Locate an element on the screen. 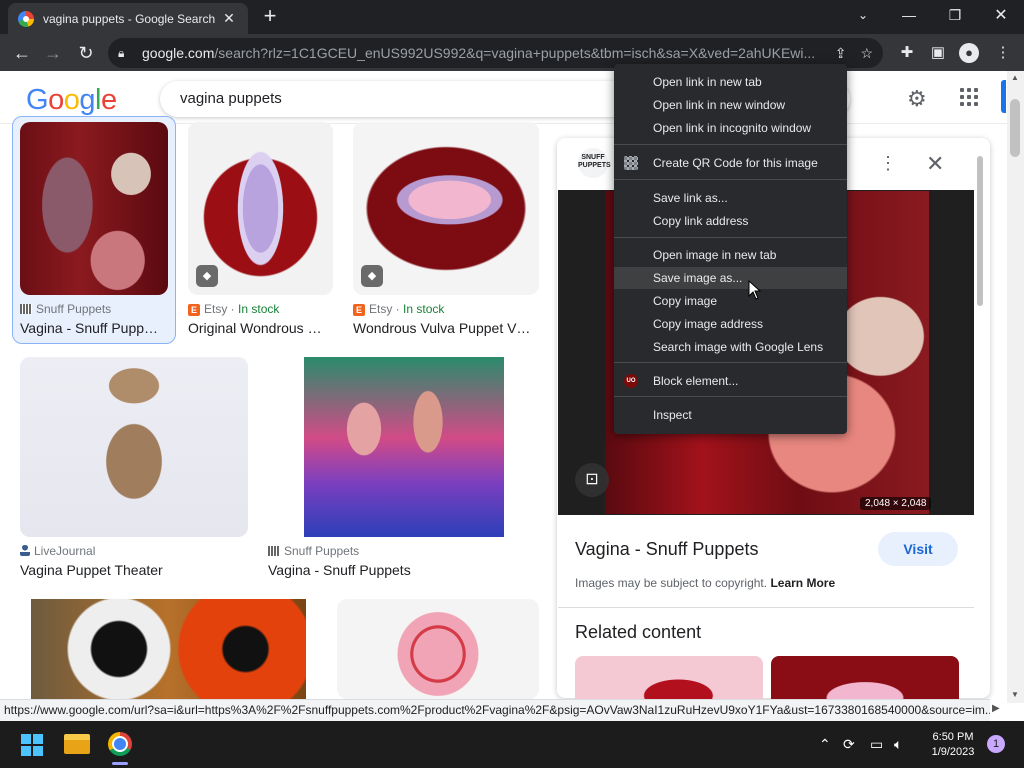 This screenshot has width=1024, height=768. clock-time: 6:50 PM is located at coordinates (953, 737).